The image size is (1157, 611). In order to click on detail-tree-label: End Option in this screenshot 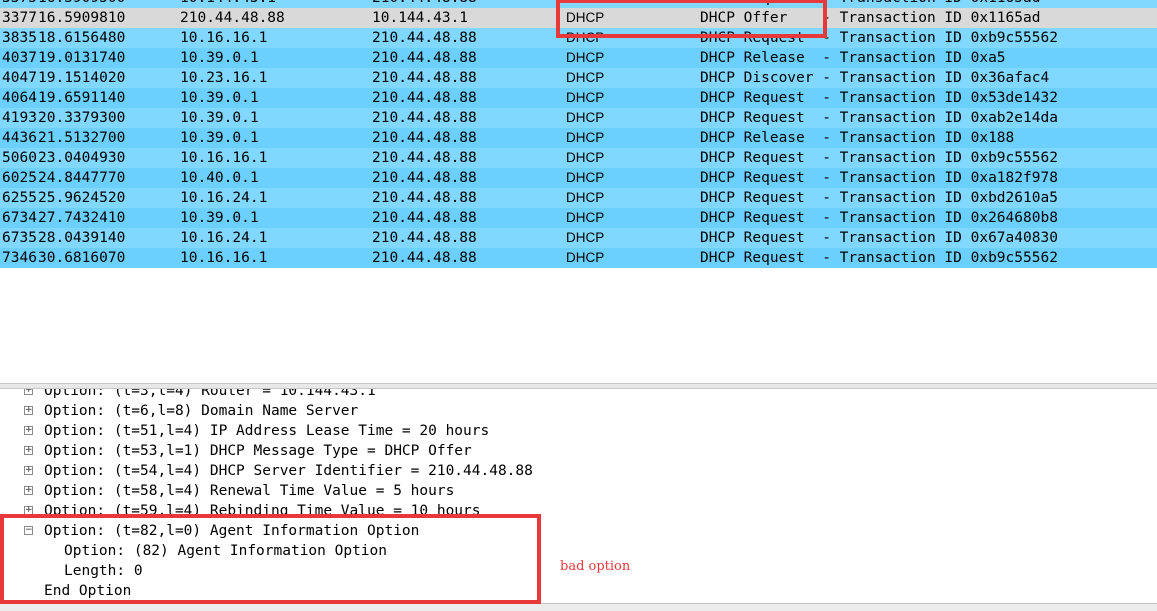, I will do `click(88, 591)`.